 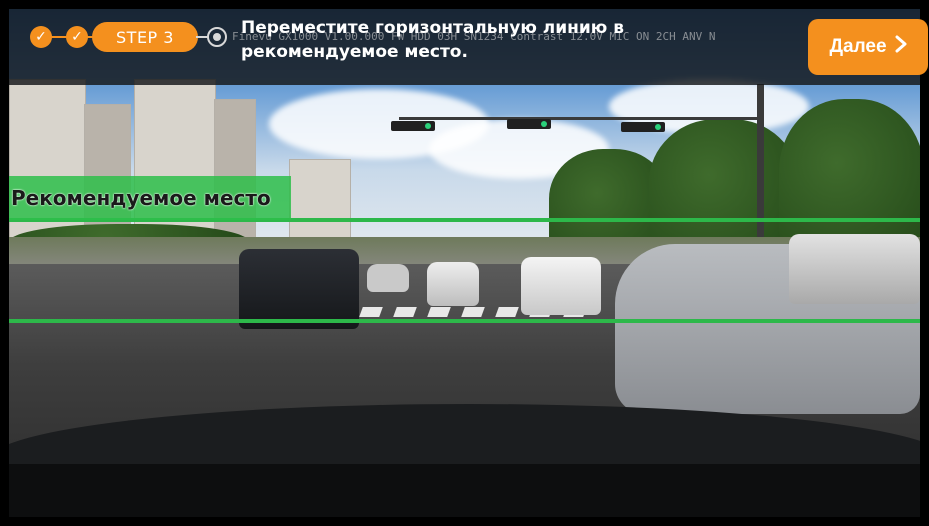 I want to click on dashboard, so click(x=464, y=490).